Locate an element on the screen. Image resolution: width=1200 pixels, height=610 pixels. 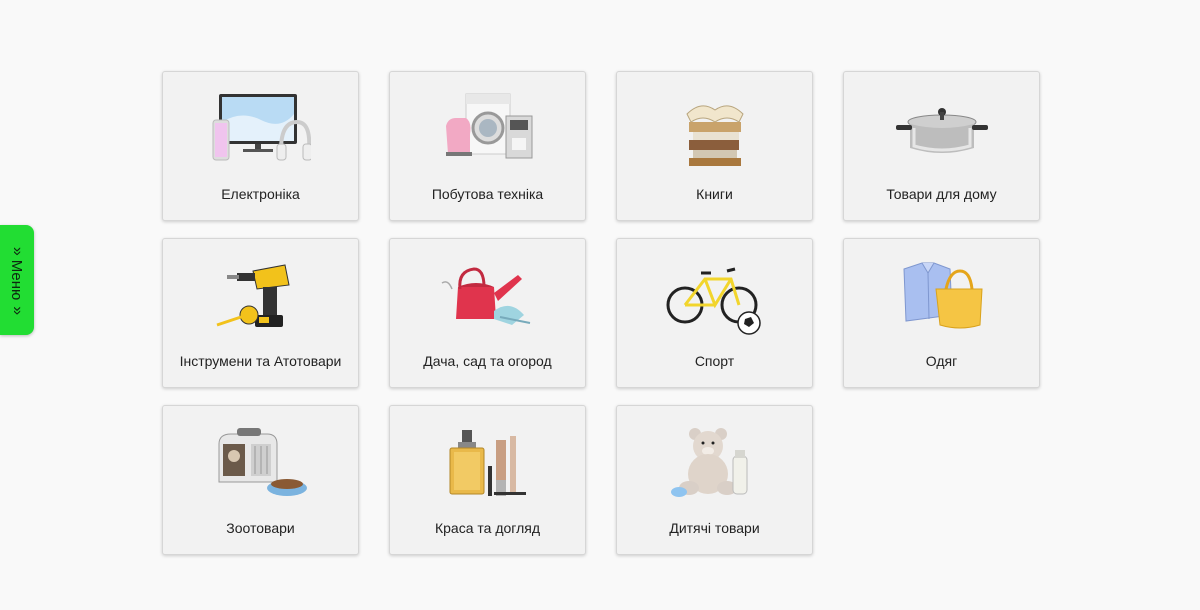
category-card-books: Книги is located at coordinates (714, 146).